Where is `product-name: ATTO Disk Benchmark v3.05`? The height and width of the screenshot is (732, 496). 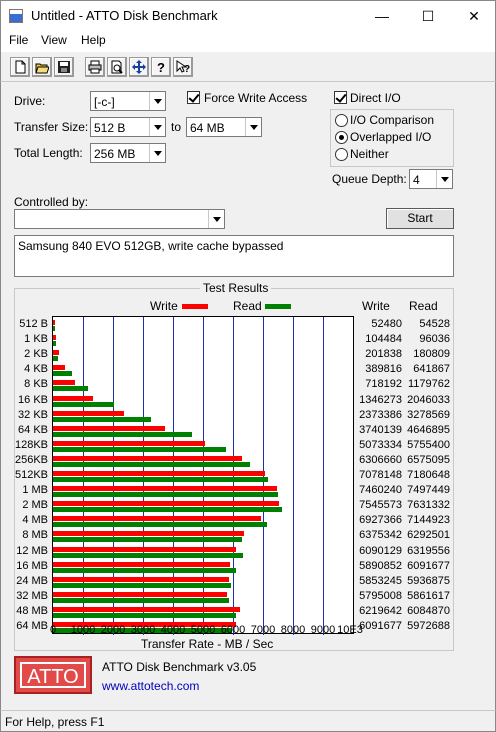 product-name: ATTO Disk Benchmark v3.05 is located at coordinates (179, 667).